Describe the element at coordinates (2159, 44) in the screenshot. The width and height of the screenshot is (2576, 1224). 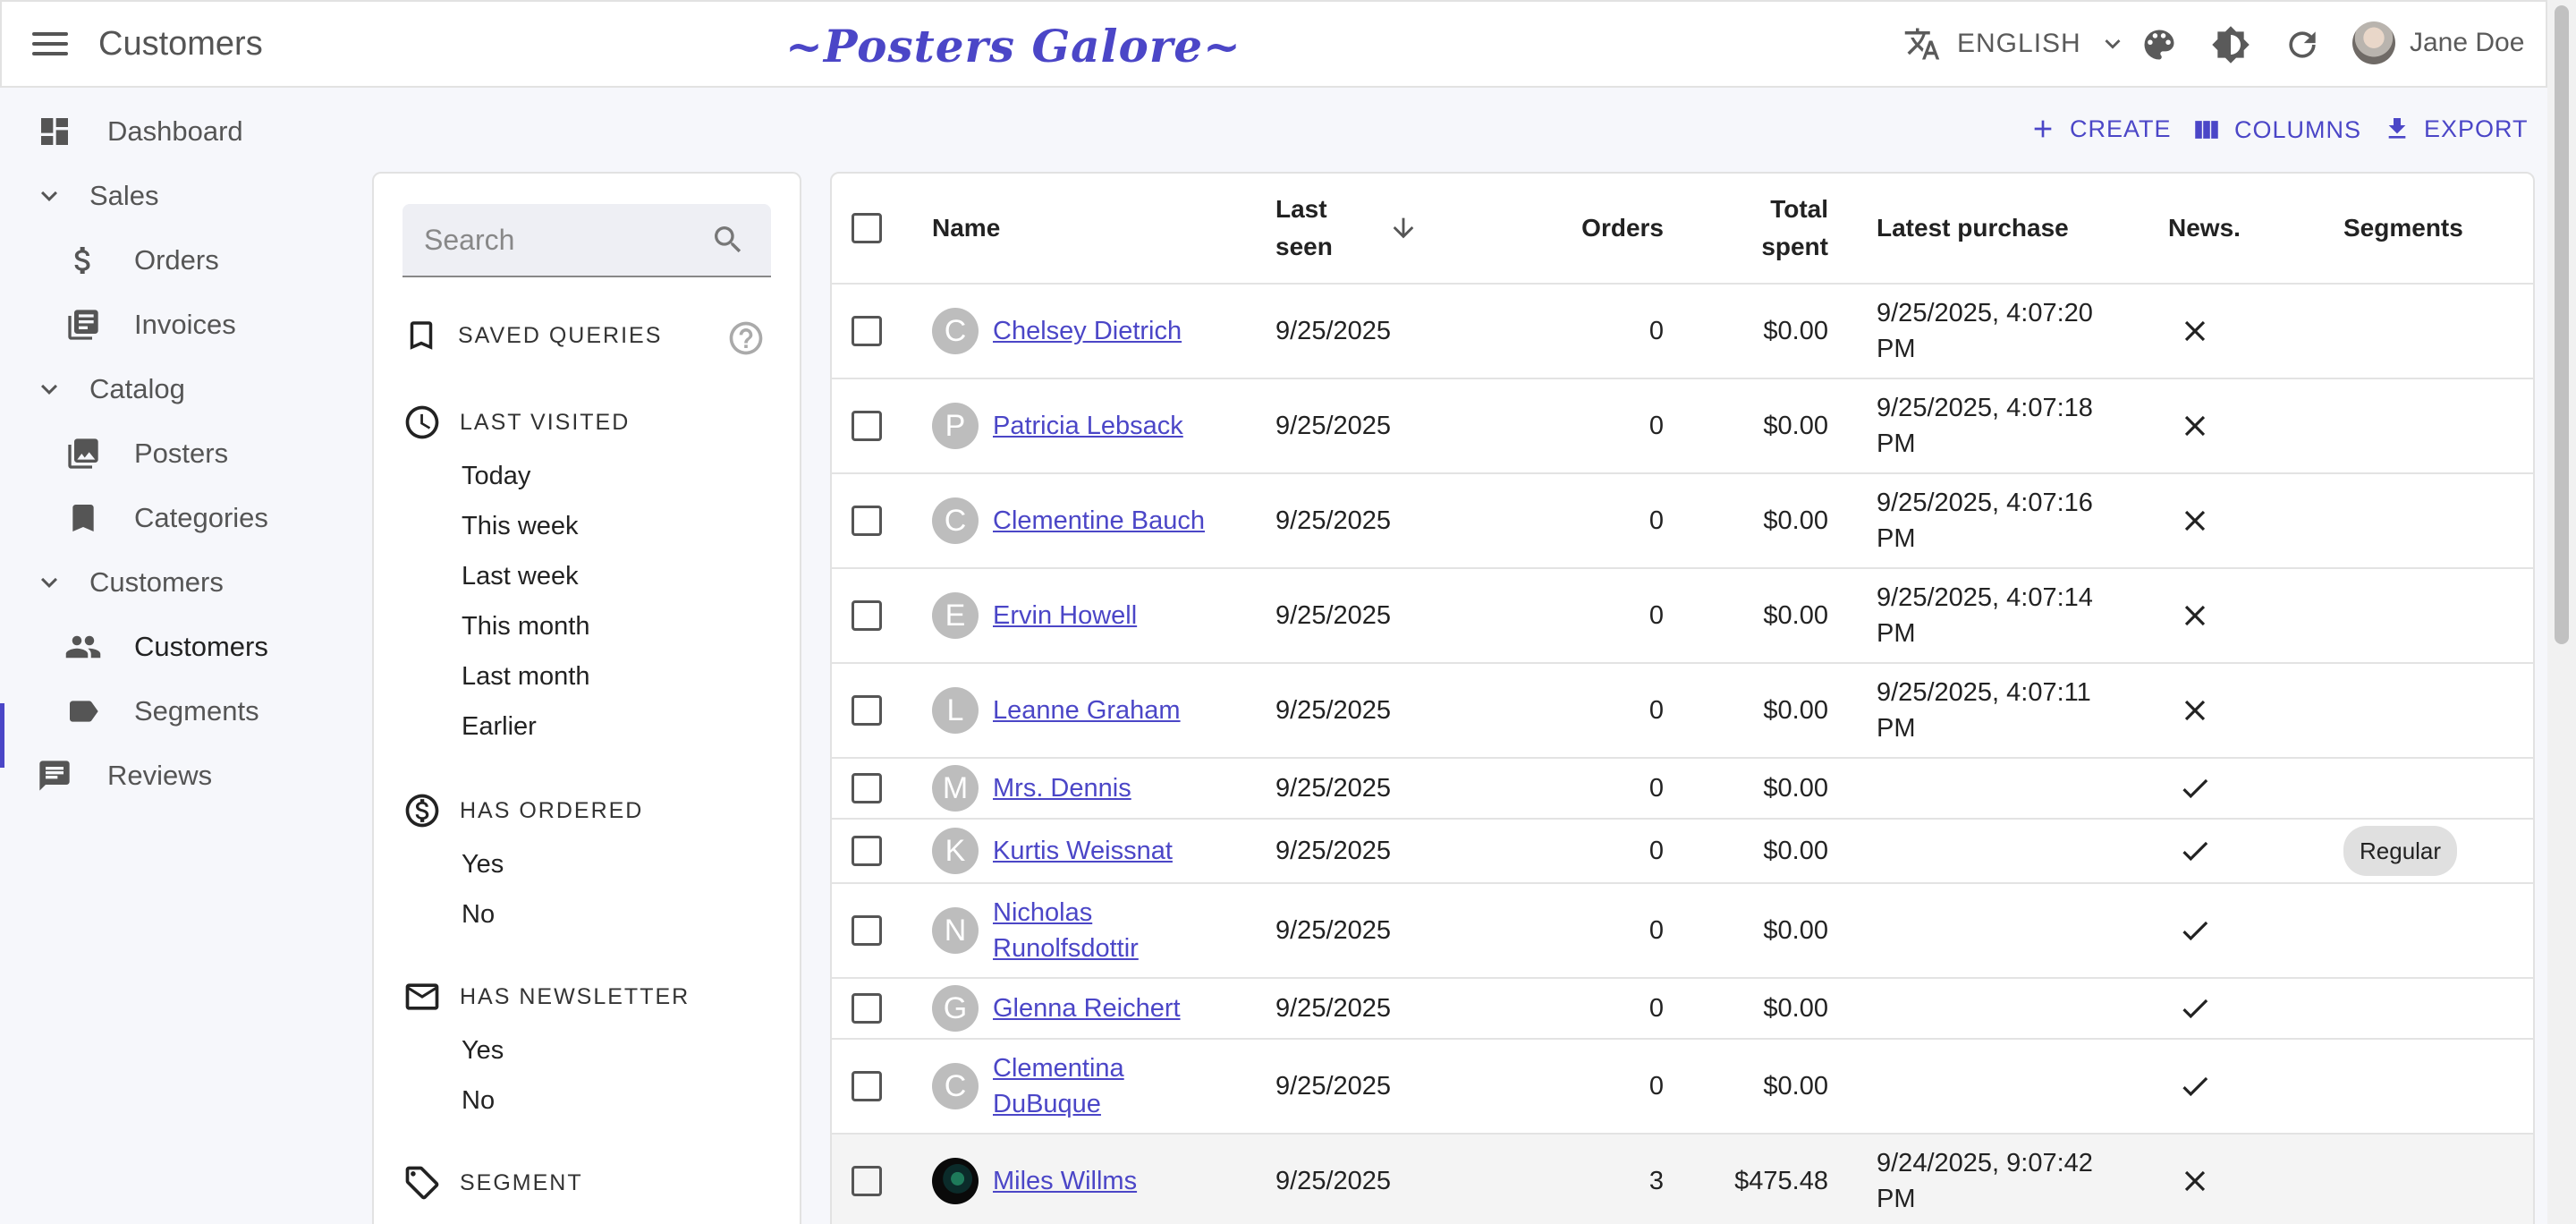
I see `palette-icon` at that location.